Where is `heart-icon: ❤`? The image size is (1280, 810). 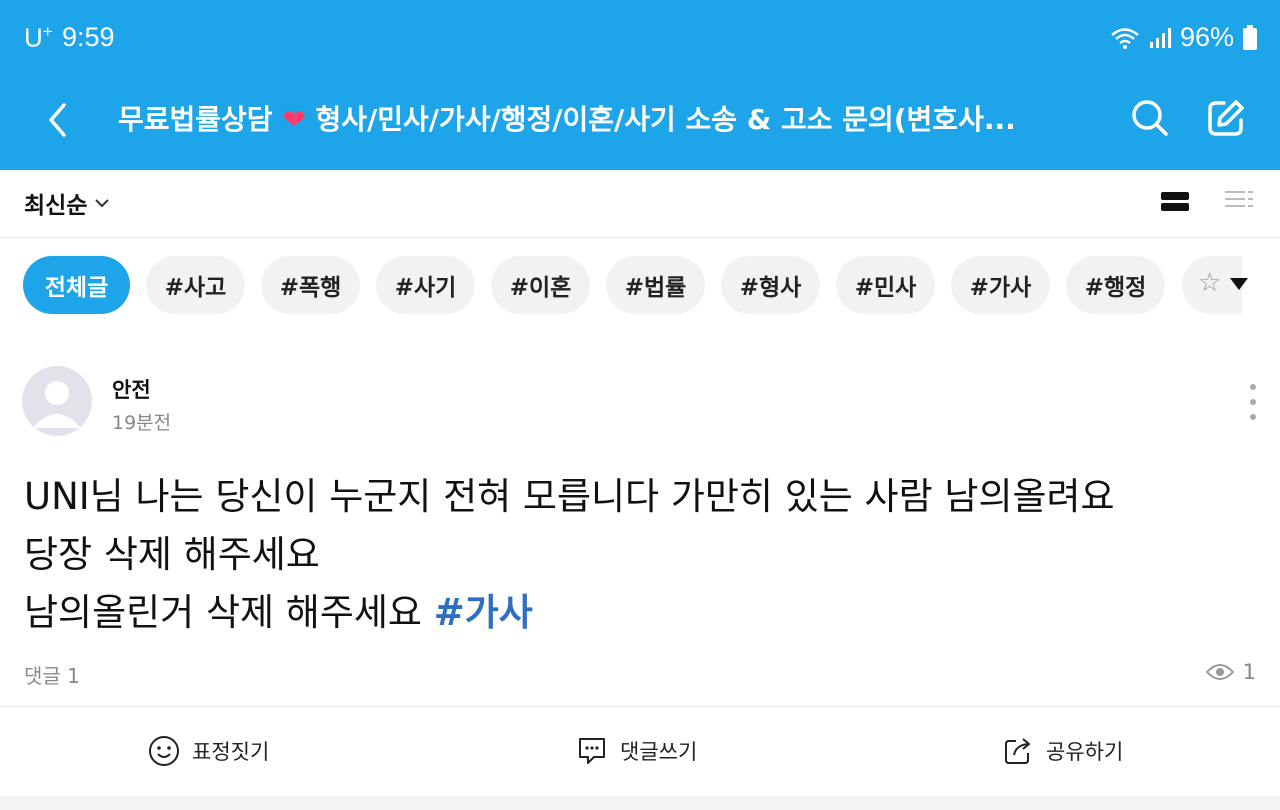 heart-icon: ❤ is located at coordinates (294, 119).